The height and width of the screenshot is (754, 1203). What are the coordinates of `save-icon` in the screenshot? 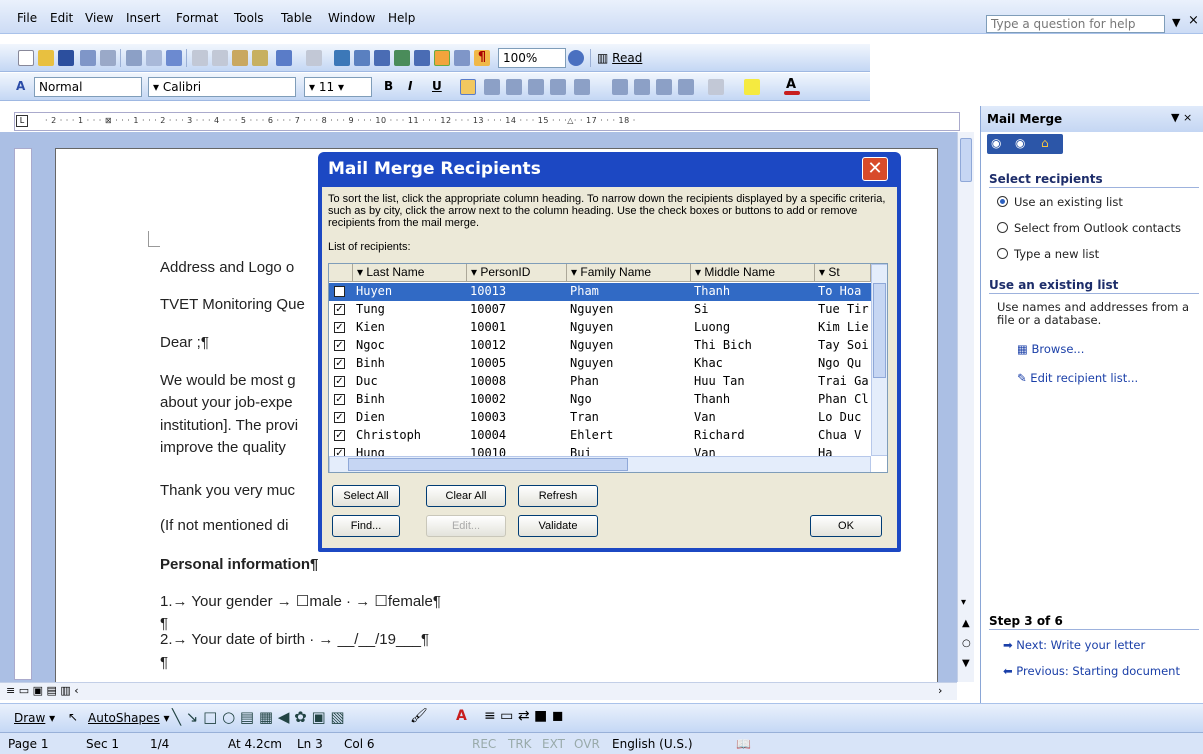 It's located at (66, 58).